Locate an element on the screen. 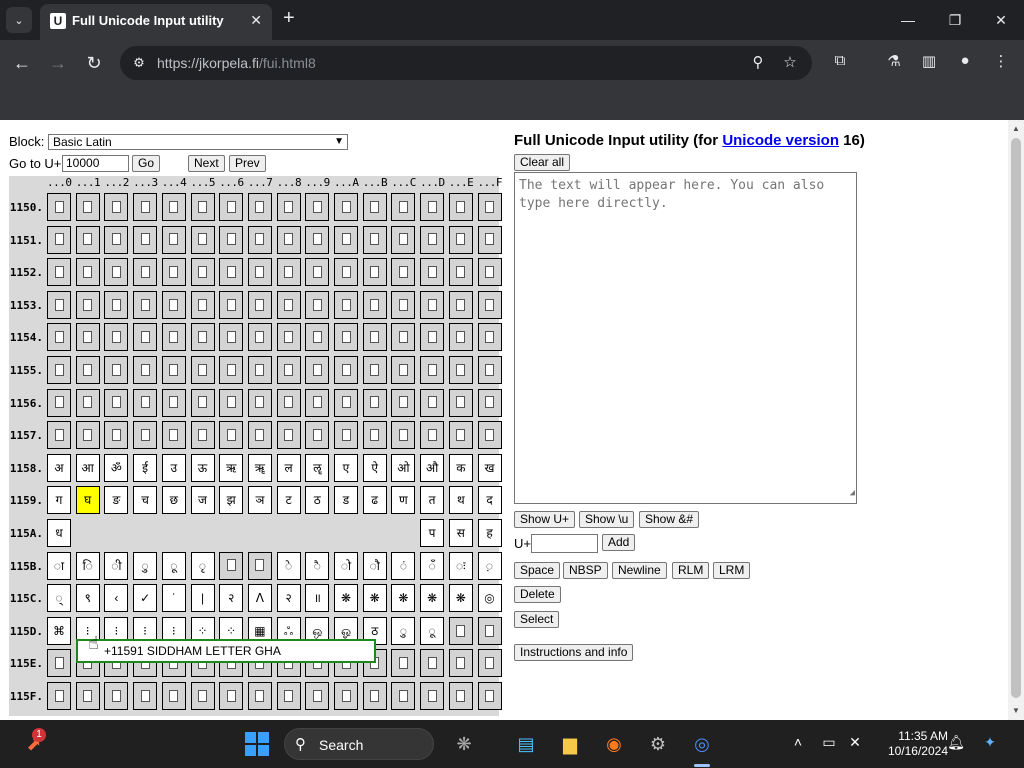  scroll-thumb is located at coordinates (1016, 418).